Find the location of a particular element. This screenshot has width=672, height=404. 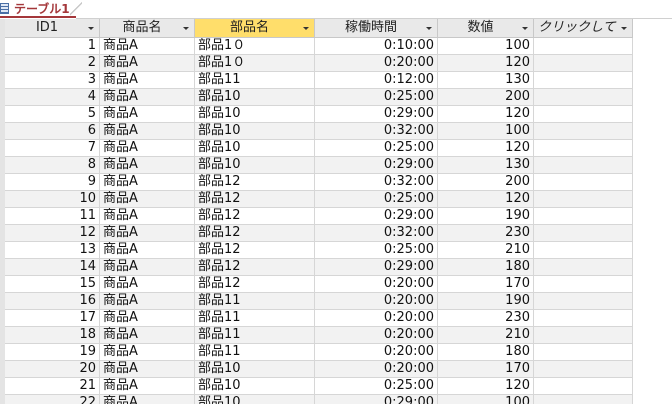

cell-operating-time: 0:12:00 is located at coordinates (376, 80).